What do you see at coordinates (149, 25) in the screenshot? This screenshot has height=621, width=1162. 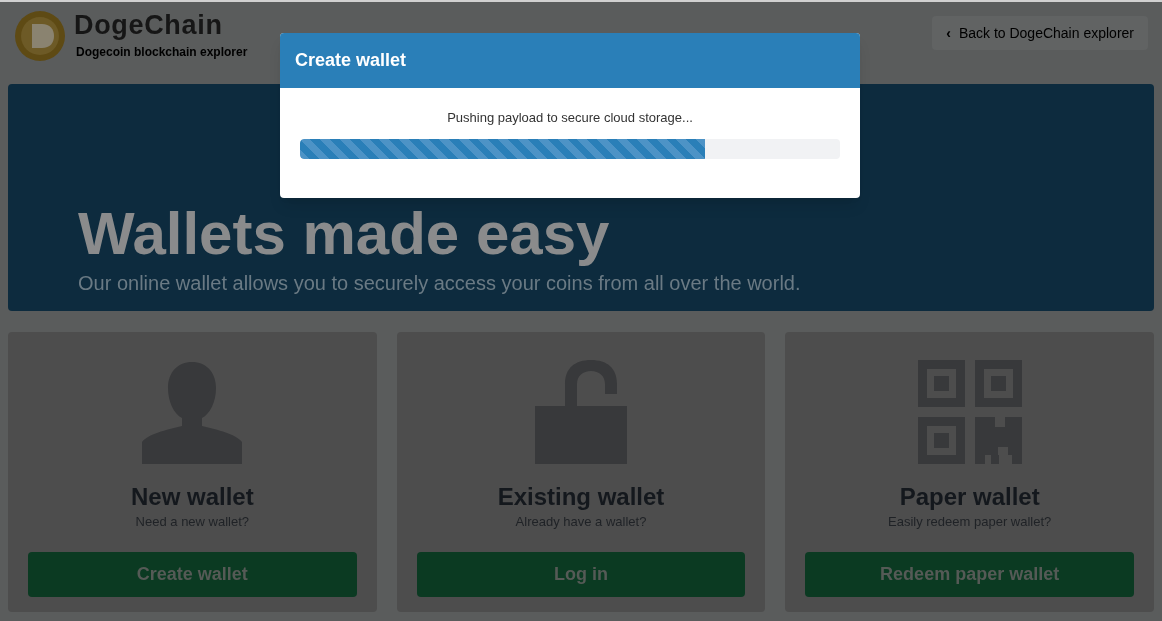 I see `logo-text: DogeChain` at bounding box center [149, 25].